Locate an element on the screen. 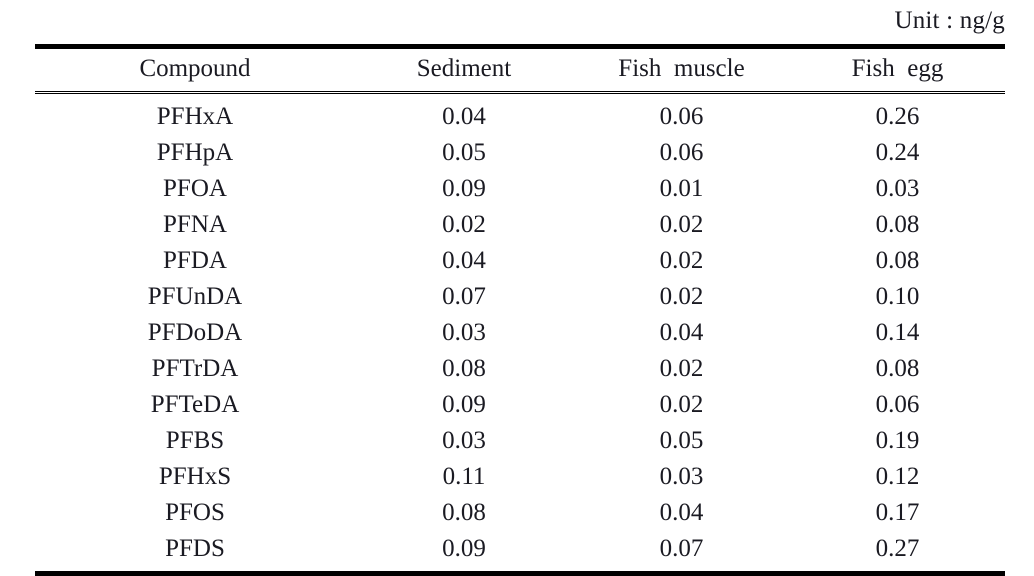 Image resolution: width=1034 pixels, height=576 pixels. cell-sediment: 0.02 is located at coordinates (464, 224).